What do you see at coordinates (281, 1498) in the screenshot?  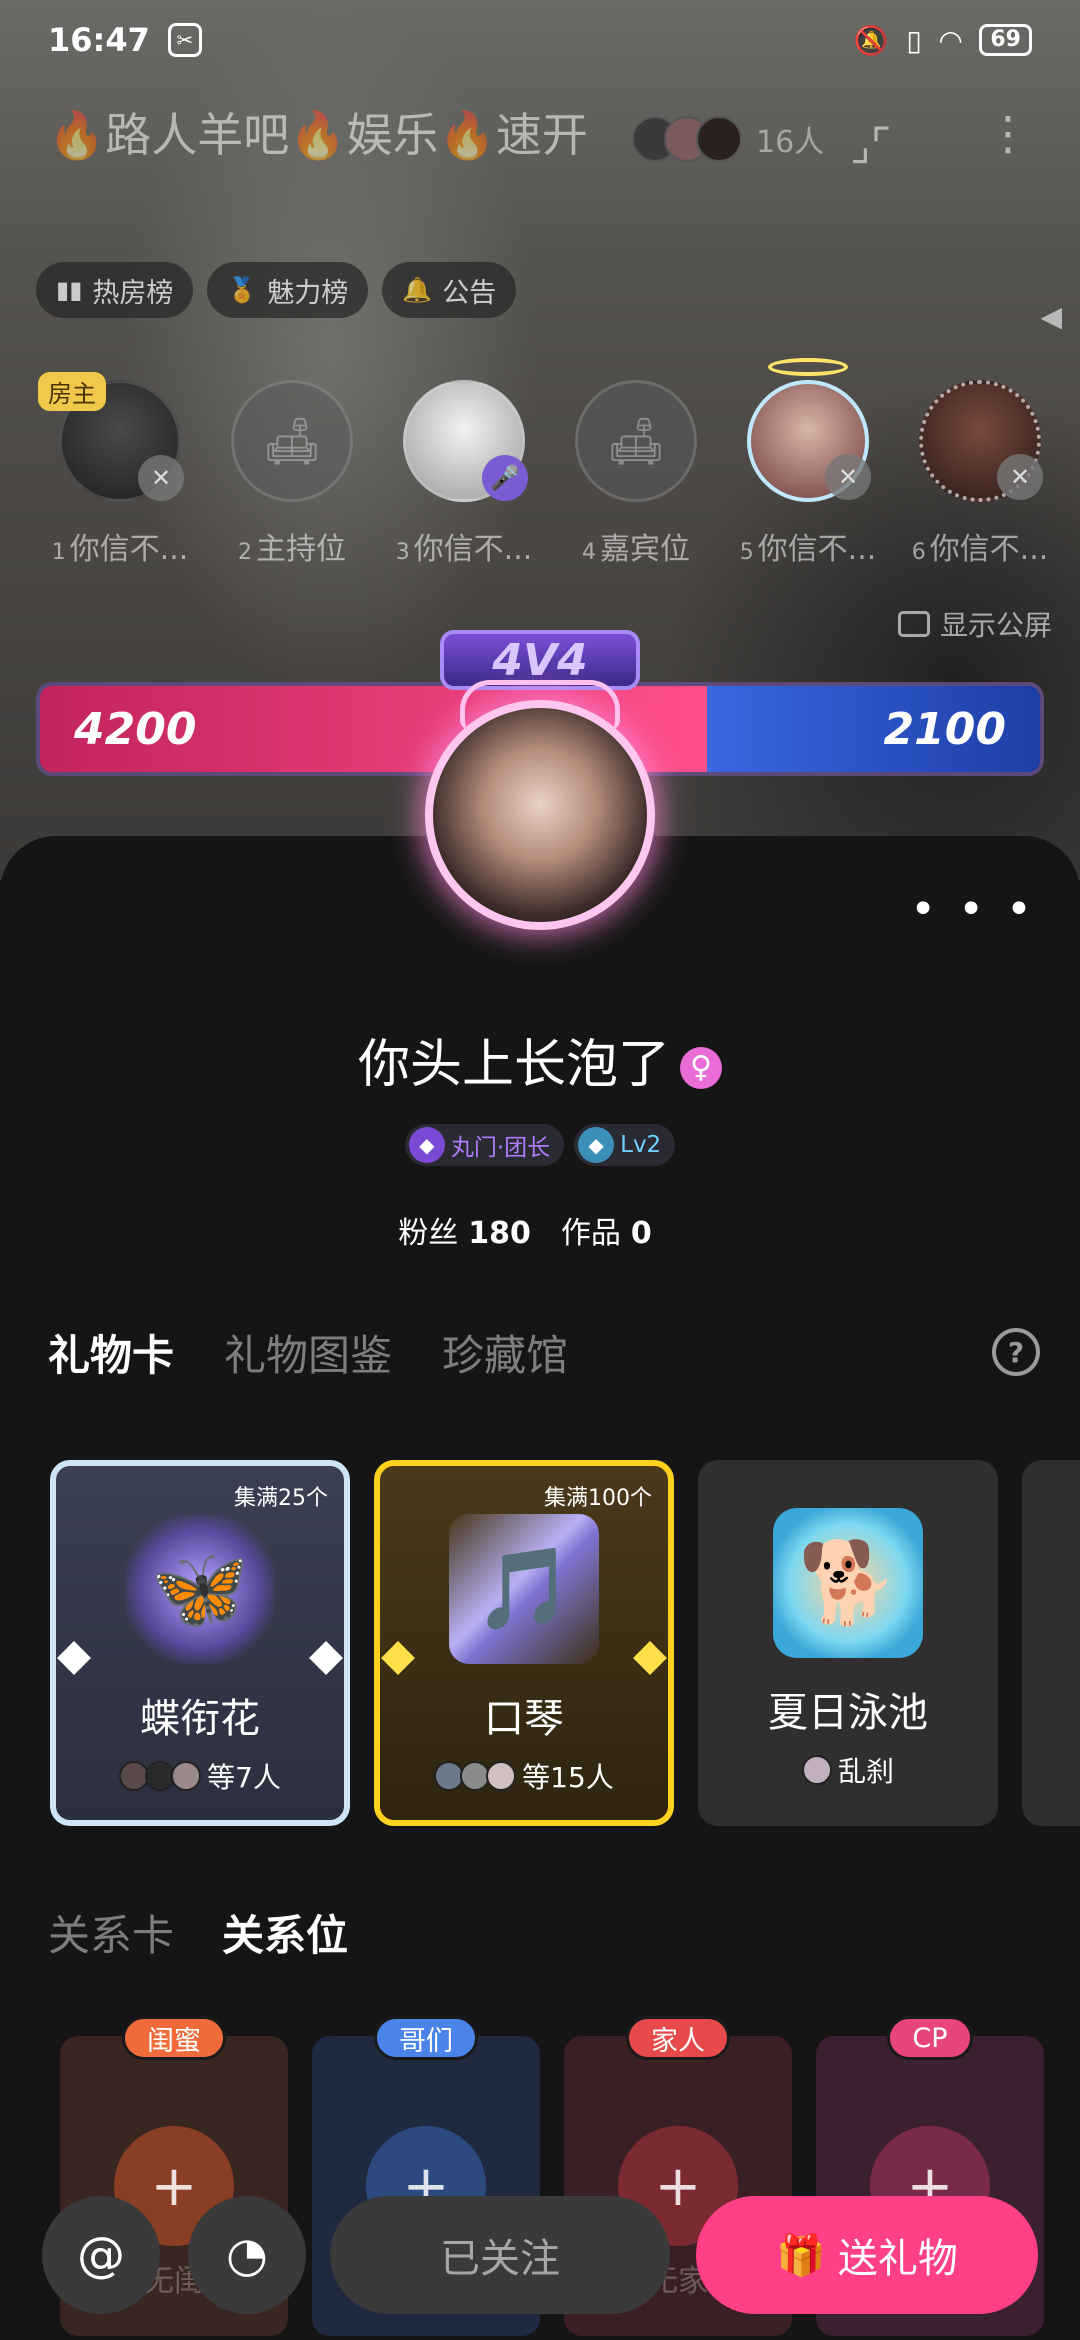 I see `collect-goal: 集满25个` at bounding box center [281, 1498].